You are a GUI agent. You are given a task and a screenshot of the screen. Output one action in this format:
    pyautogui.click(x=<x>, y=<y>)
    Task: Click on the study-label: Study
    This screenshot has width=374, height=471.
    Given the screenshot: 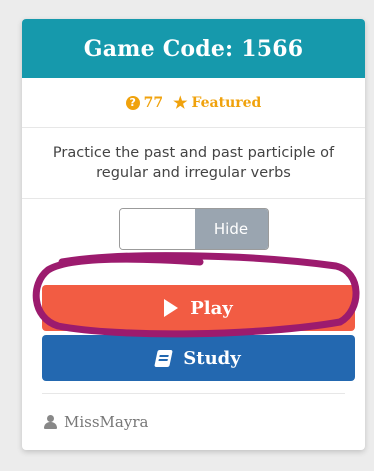 What is the action you would take?
    pyautogui.click(x=212, y=358)
    